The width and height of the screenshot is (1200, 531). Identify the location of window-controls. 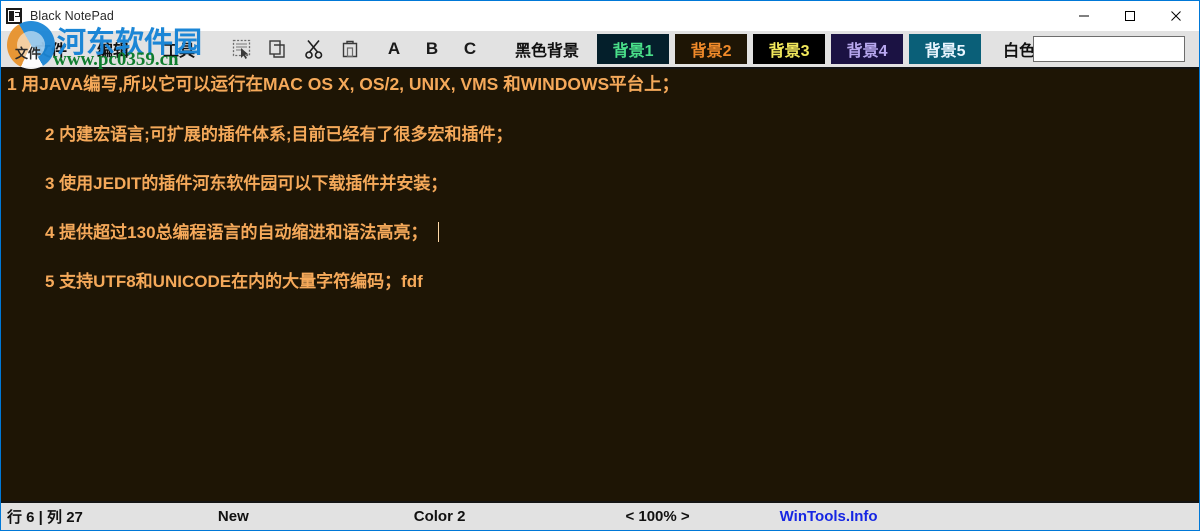
(1130, 16).